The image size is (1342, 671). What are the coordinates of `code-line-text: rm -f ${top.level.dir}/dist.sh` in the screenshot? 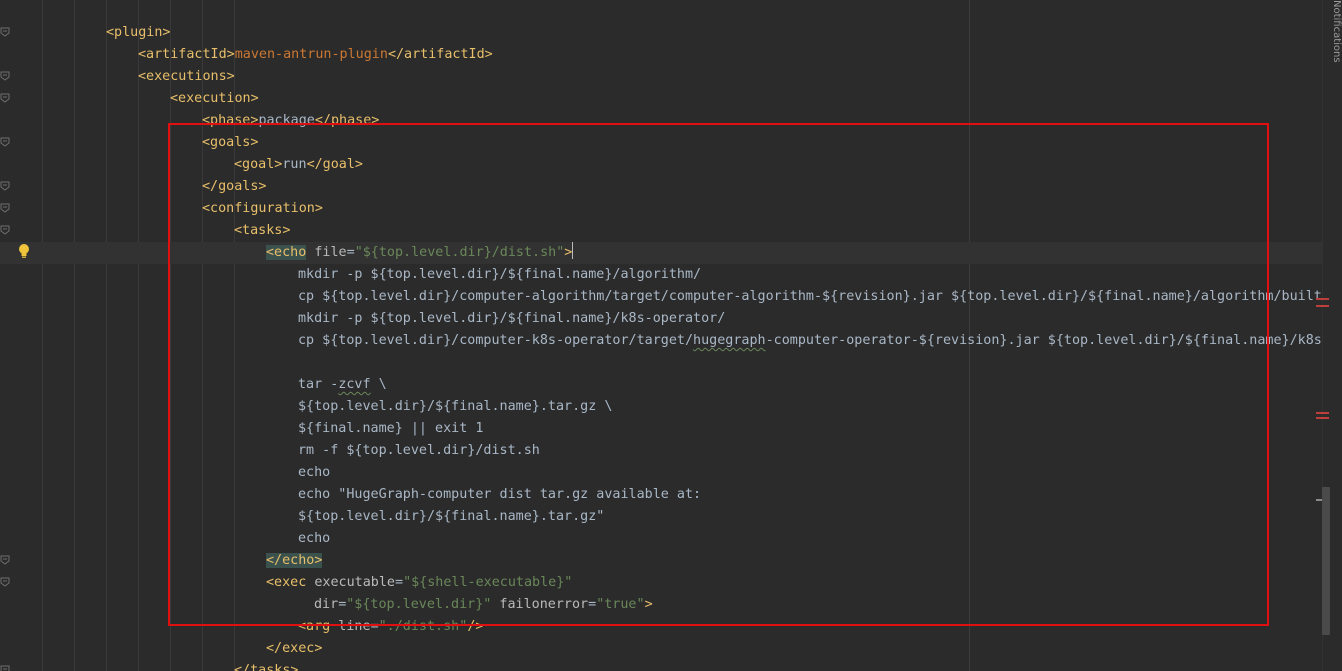 It's located at (419, 451).